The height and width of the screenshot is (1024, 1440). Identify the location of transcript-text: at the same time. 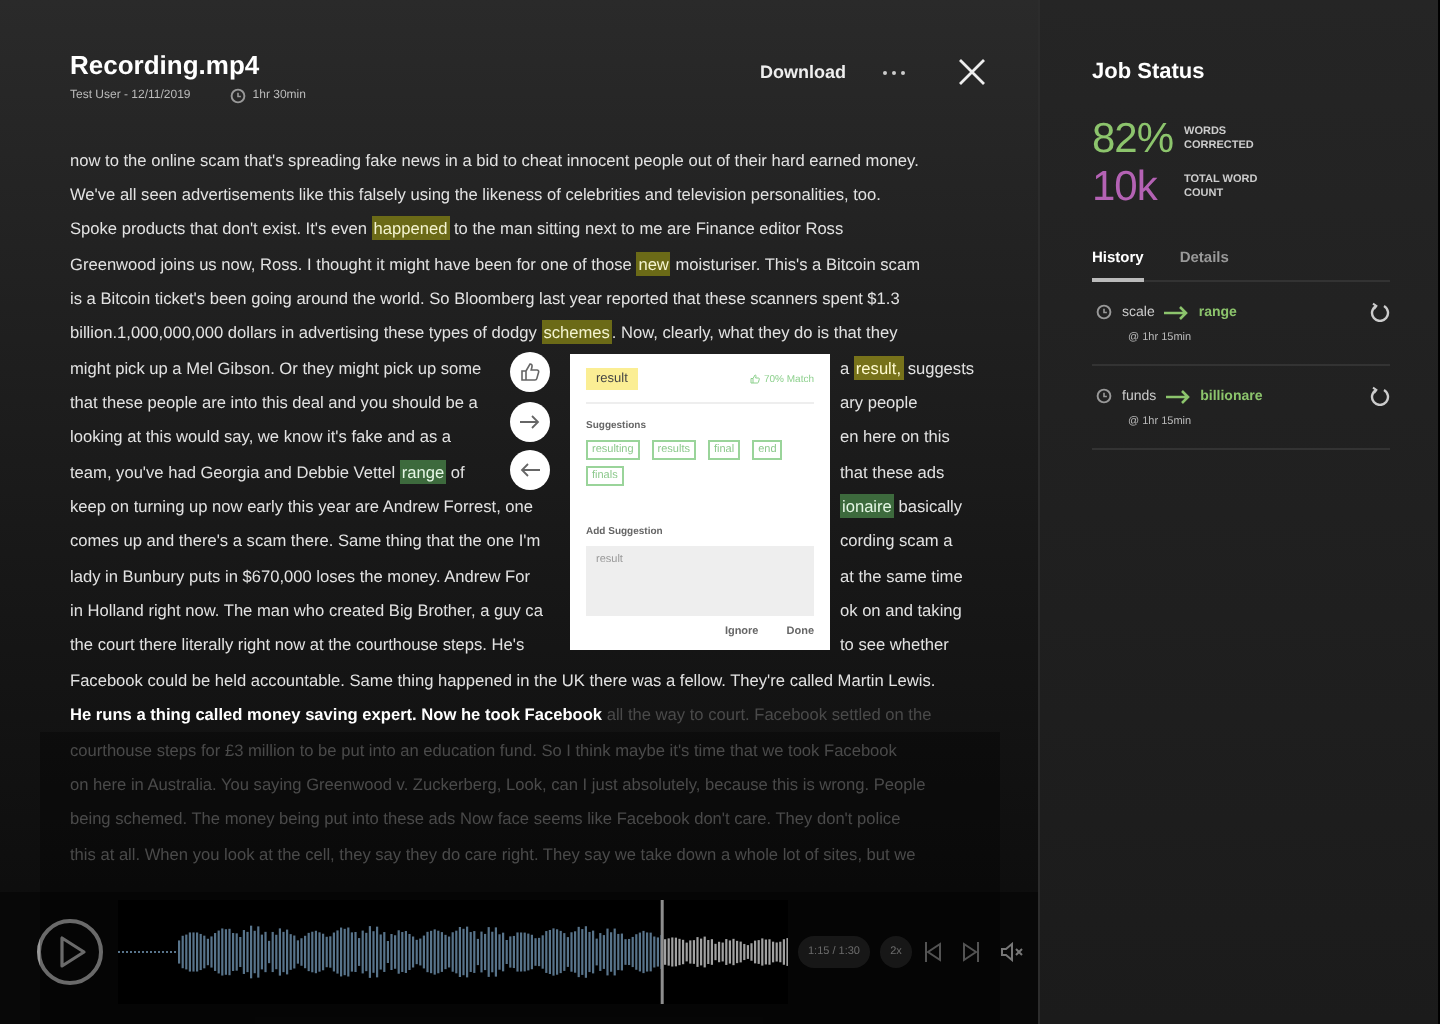
(901, 575).